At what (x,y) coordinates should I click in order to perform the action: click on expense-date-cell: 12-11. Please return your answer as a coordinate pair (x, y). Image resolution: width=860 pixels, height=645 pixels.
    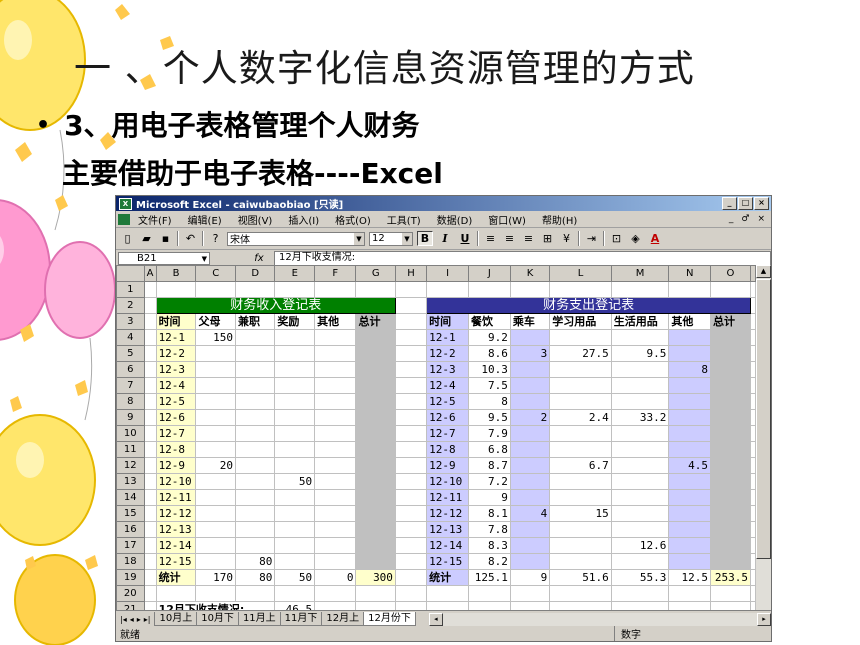
    Looking at the image, I should click on (447, 497).